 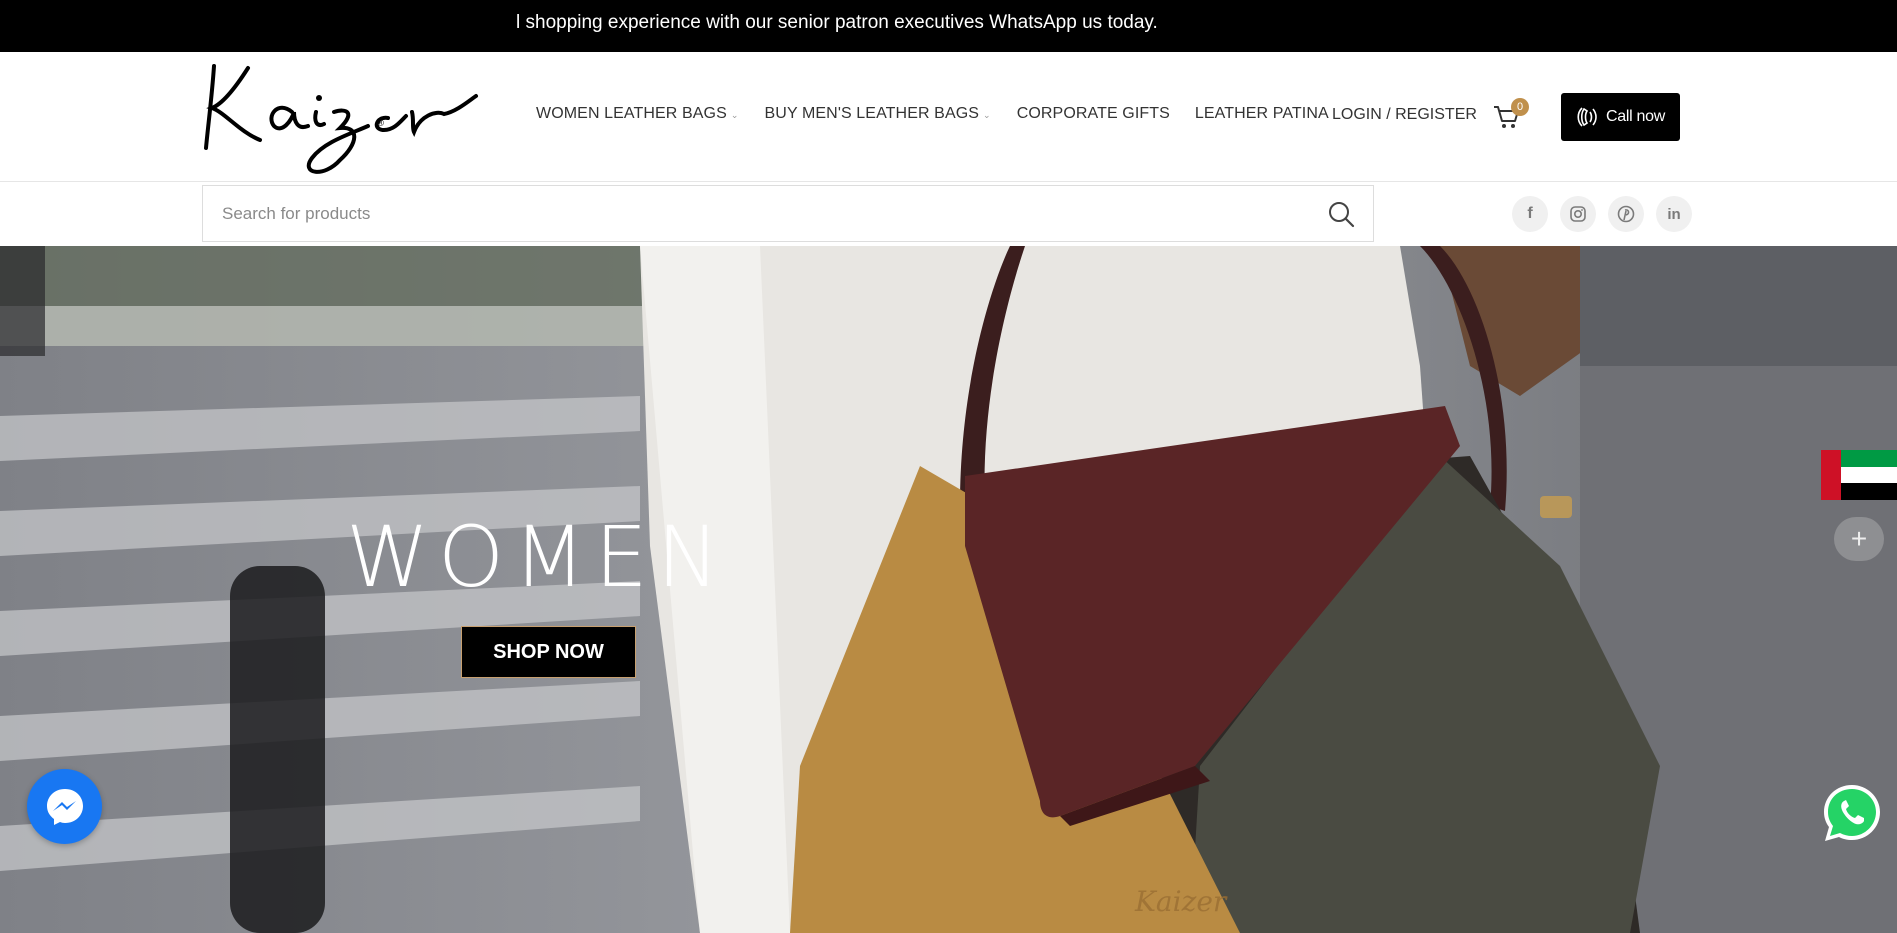 I want to click on shop-now-button: SHOP NOW, so click(x=548, y=652).